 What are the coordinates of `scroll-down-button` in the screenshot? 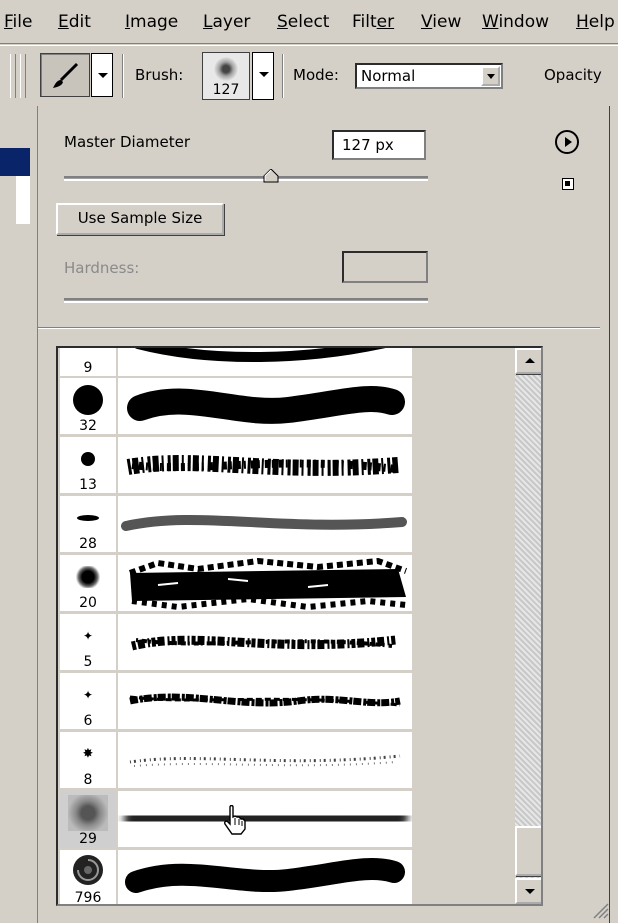 It's located at (528, 891).